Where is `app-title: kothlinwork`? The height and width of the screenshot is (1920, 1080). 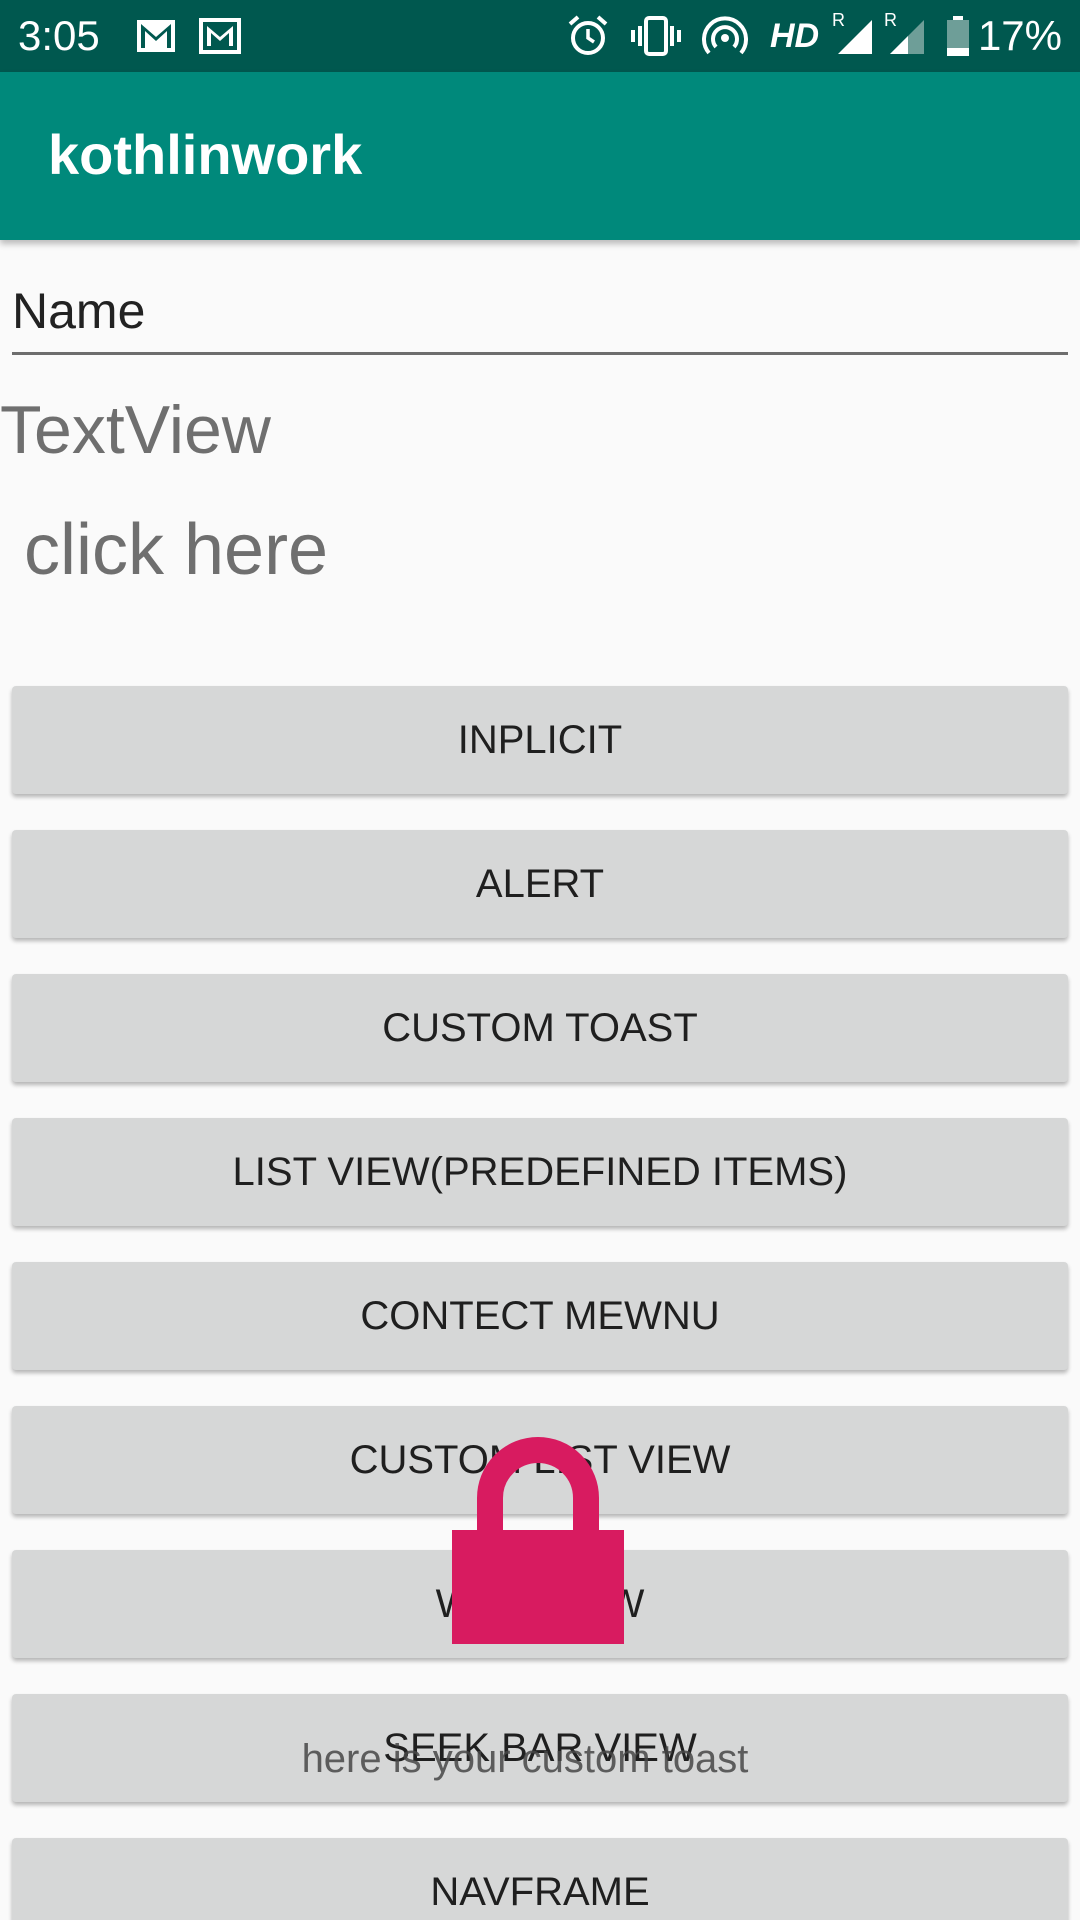
app-title: kothlinwork is located at coordinates (205, 154).